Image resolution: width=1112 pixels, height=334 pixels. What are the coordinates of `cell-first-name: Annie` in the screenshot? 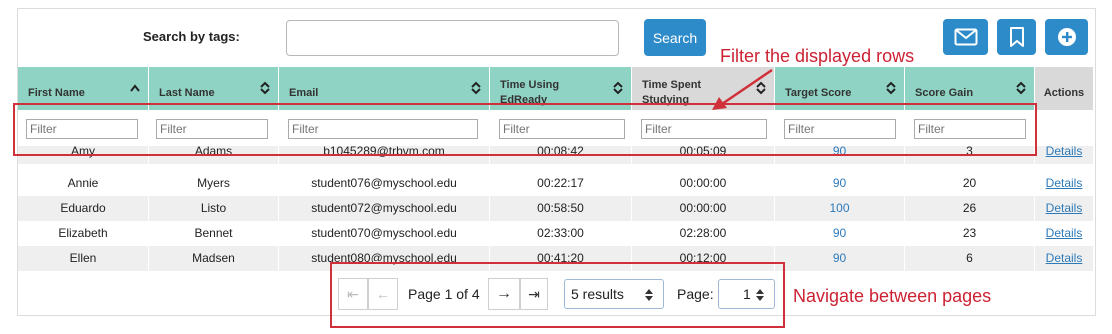 It's located at (83, 183).